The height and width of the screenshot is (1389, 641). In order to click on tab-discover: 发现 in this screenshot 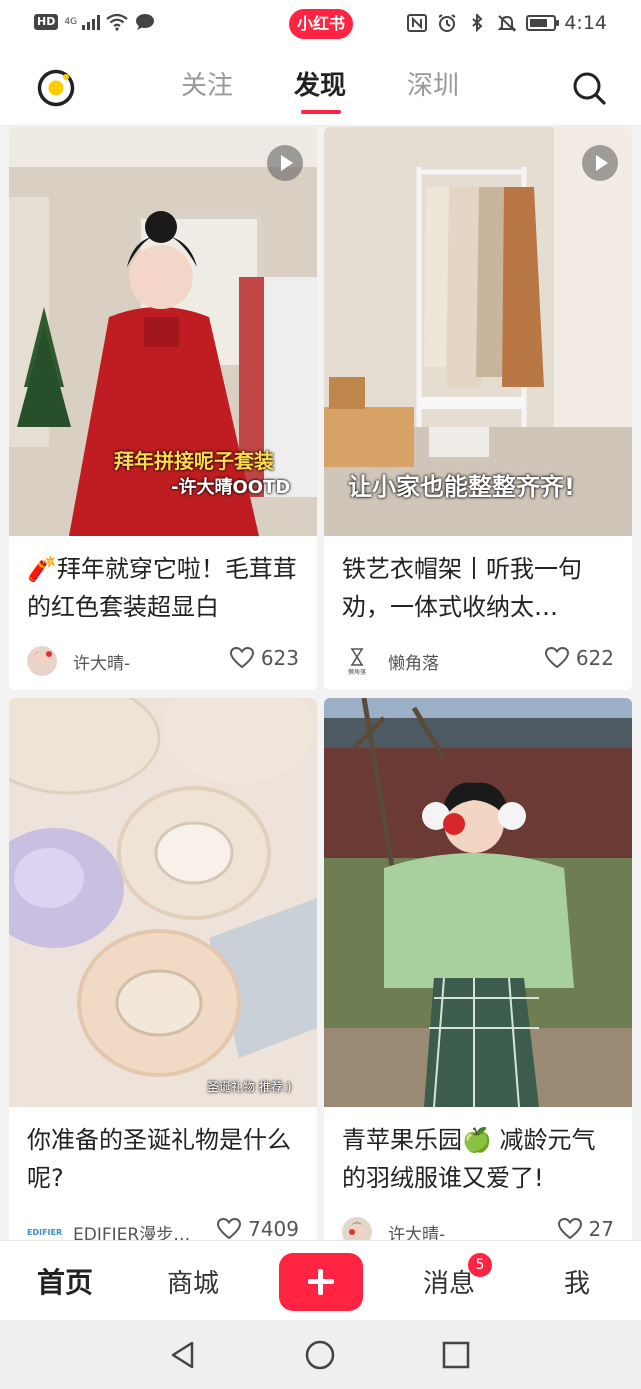, I will do `click(320, 91)`.